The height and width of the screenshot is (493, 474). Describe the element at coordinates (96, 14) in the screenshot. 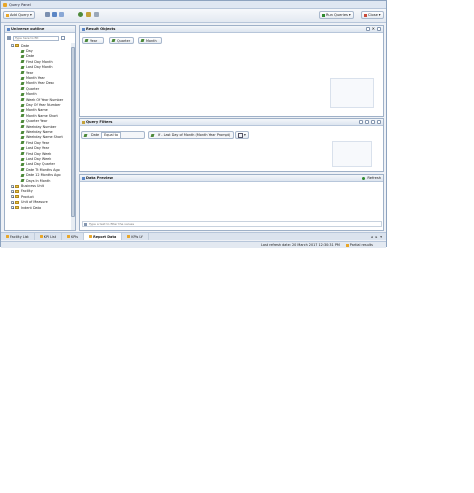

I see `purge-icon` at that location.